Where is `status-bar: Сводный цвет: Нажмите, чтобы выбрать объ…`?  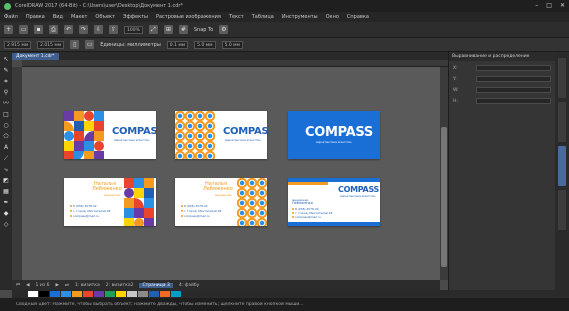
status-bar: Сводный цвет: Нажмите, чтобы выбрать объ… is located at coordinates (284, 304).